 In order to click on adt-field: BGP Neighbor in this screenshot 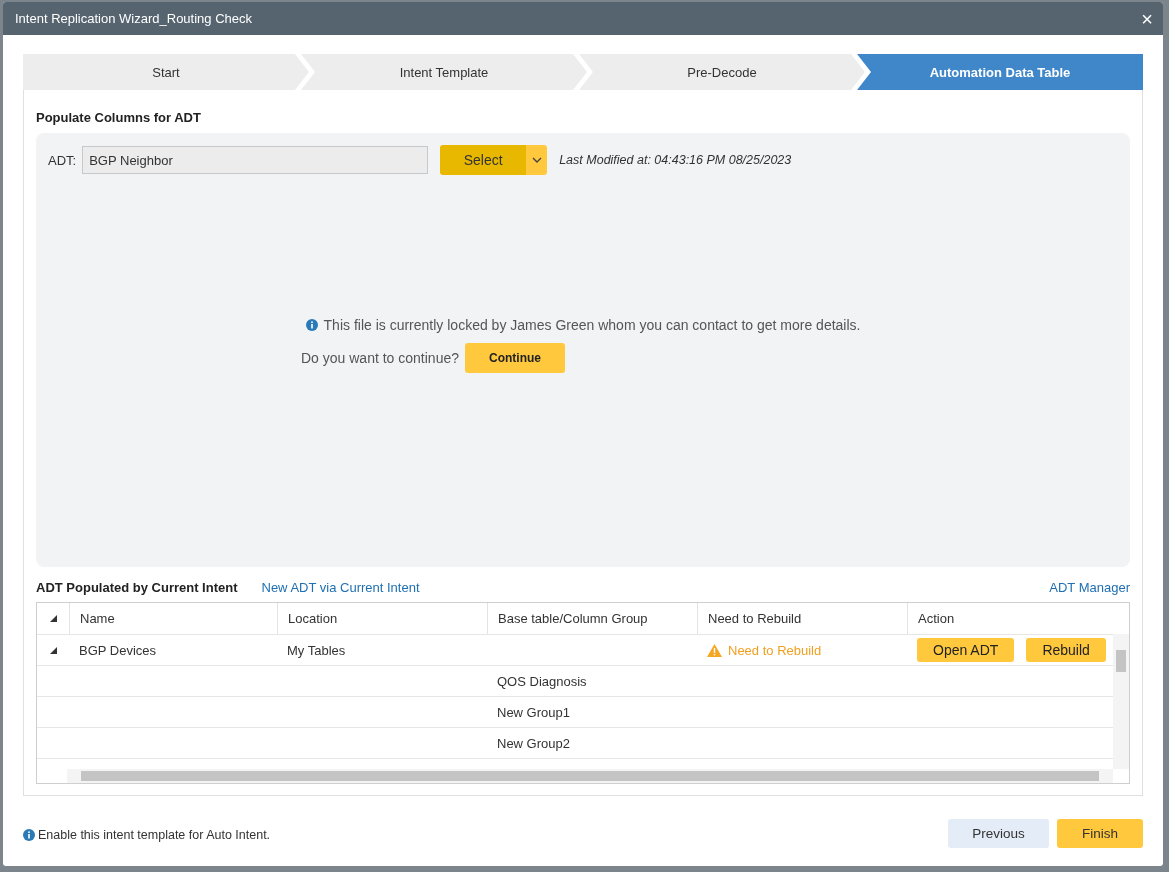, I will do `click(255, 160)`.